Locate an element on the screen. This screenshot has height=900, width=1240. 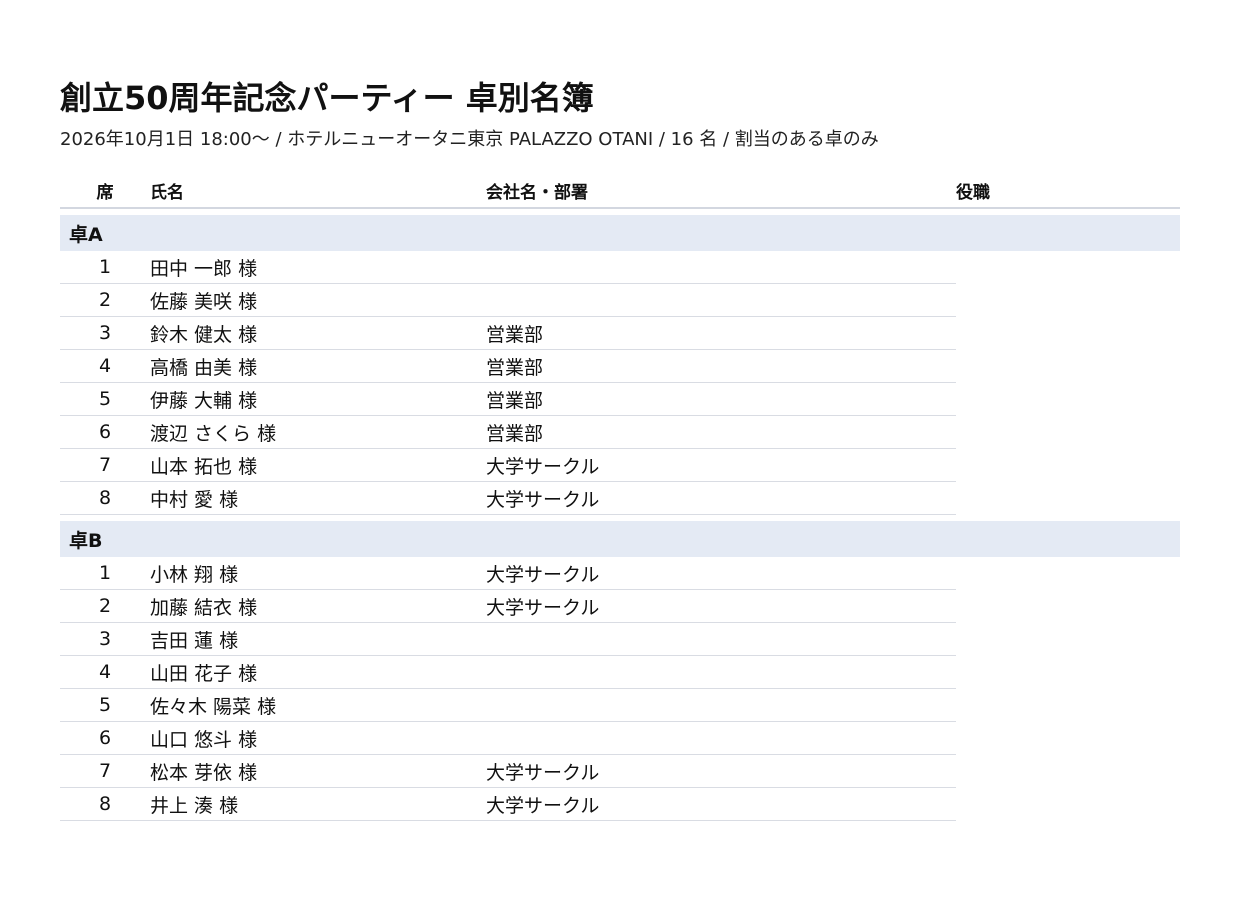
table-row: 3 吉田 蓮 様 is located at coordinates (620, 639).